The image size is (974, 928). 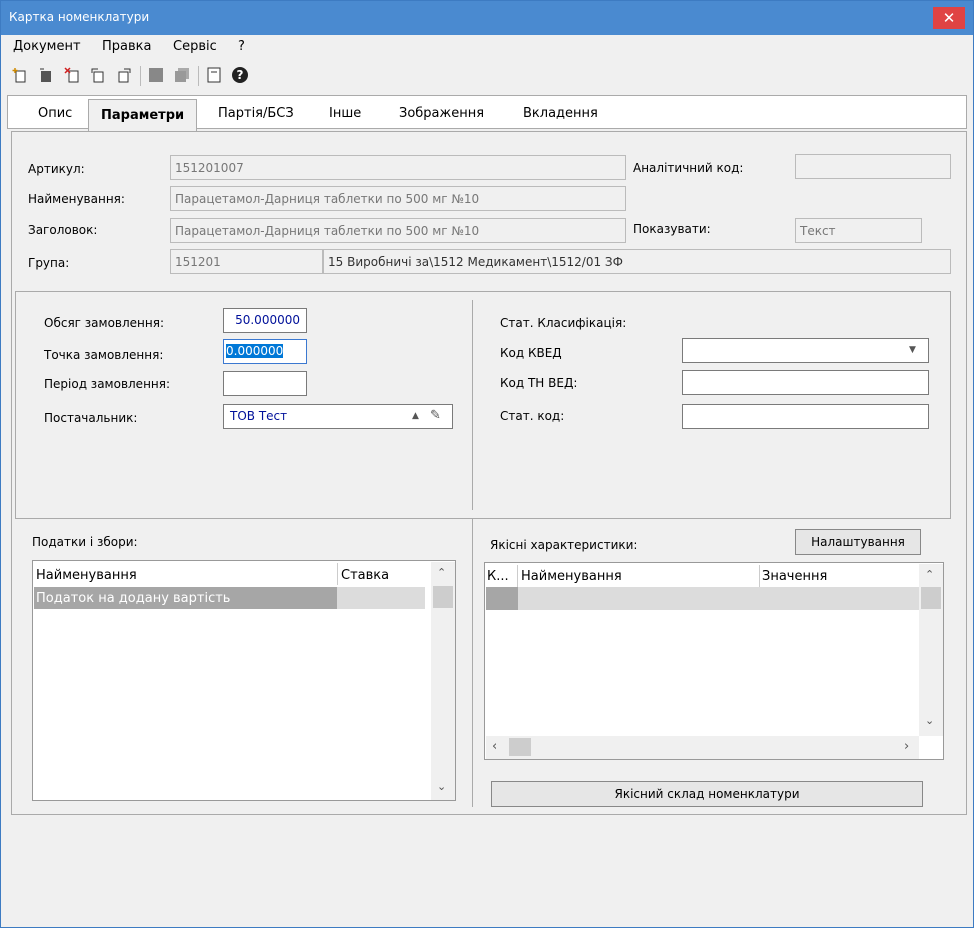 I want to click on order-period-input, so click(x=265, y=383).